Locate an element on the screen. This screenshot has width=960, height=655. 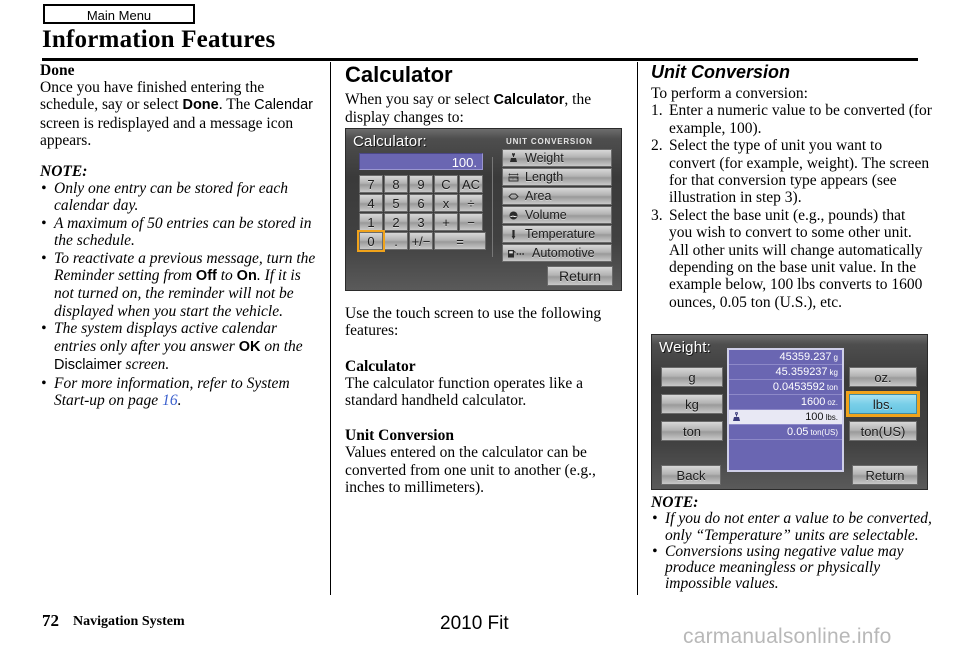
header-divider is located at coordinates (480, 59).